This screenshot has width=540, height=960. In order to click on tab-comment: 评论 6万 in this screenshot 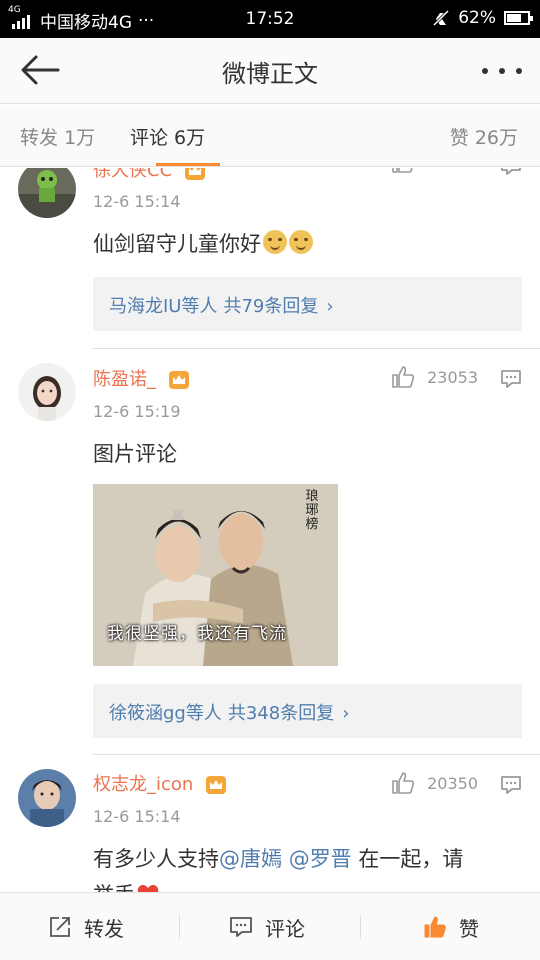, I will do `click(167, 136)`.